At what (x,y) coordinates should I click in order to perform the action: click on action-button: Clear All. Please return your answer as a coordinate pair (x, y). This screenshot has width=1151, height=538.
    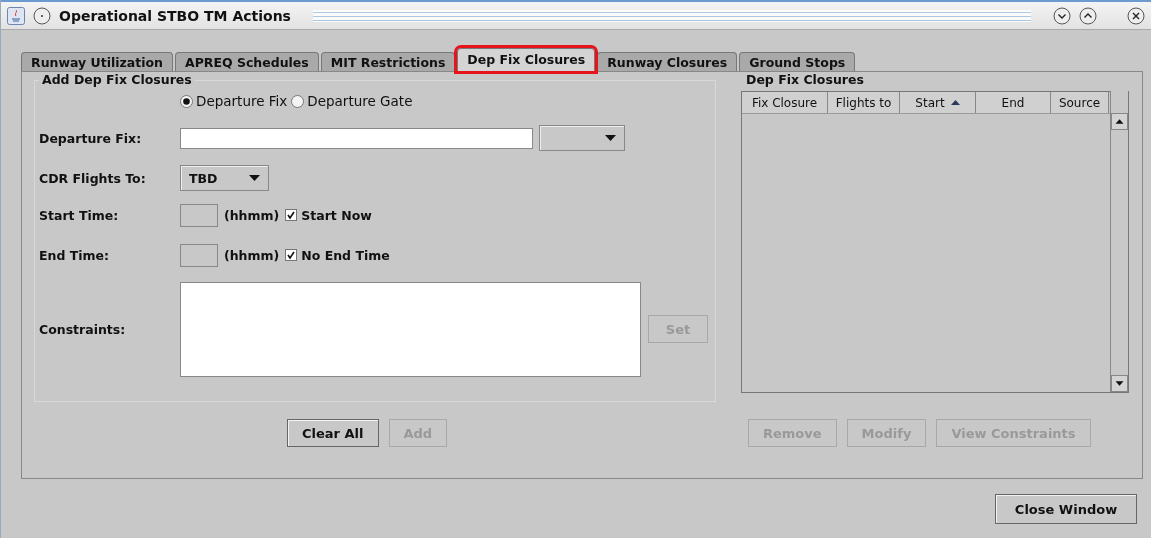
    Looking at the image, I should click on (333, 433).